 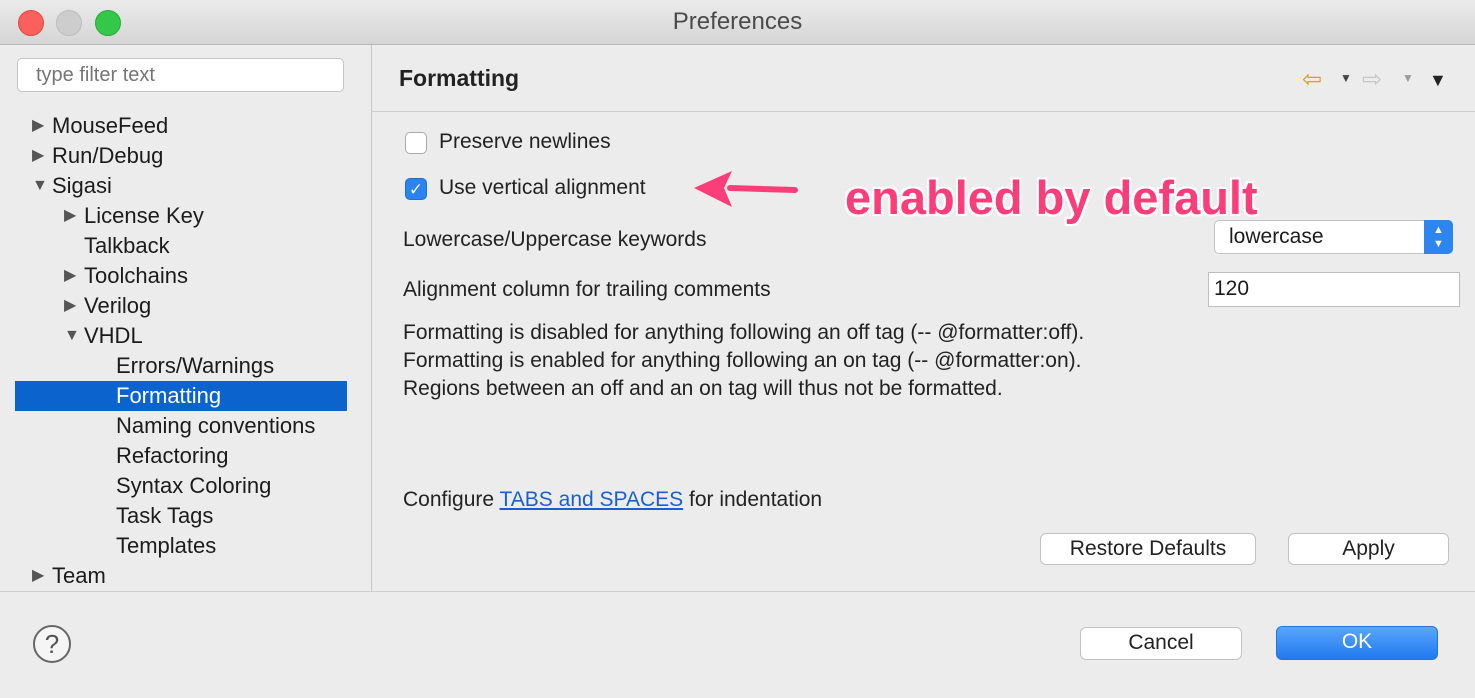 What do you see at coordinates (1333, 237) in the screenshot?
I see `keywords-select: lowercase ▲ ▼` at bounding box center [1333, 237].